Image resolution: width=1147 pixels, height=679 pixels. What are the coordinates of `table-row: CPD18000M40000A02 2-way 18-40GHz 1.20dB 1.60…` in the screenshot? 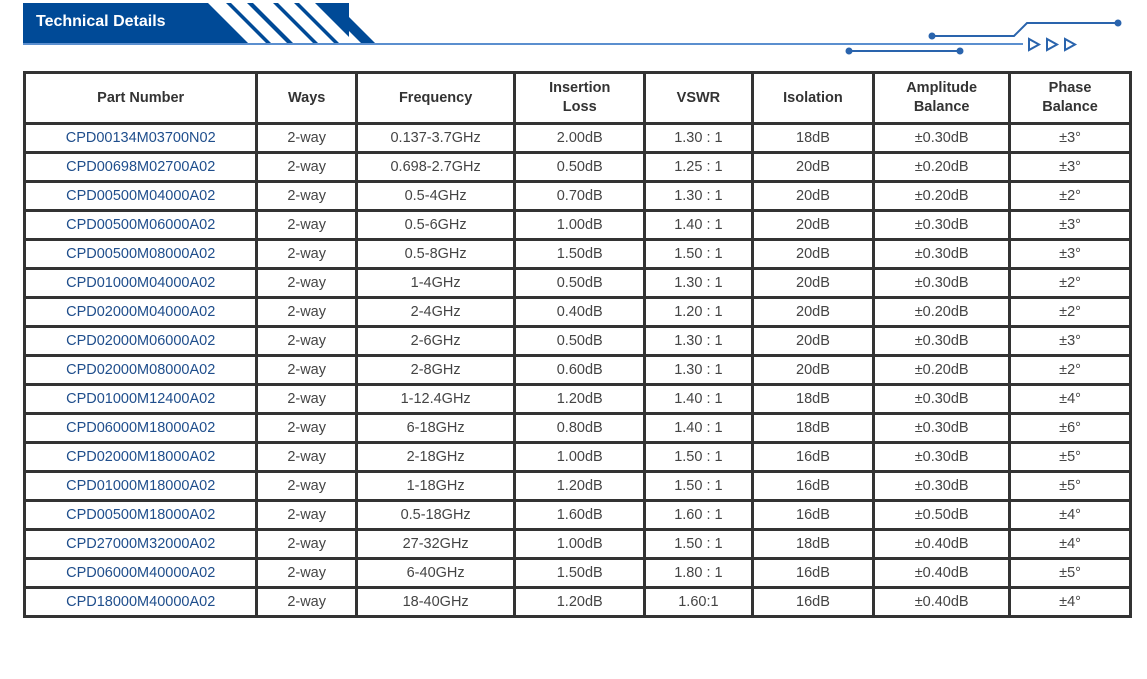 It's located at (577, 602).